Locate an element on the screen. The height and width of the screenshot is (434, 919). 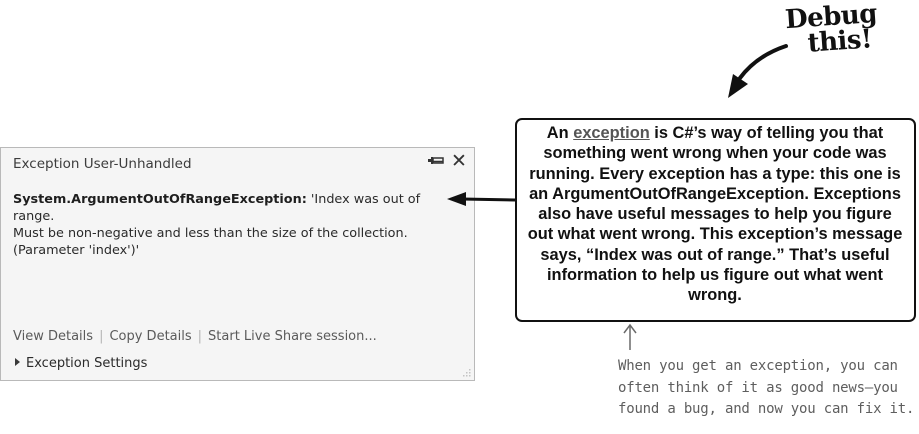
debug-arrow is located at coordinates (758, 71).